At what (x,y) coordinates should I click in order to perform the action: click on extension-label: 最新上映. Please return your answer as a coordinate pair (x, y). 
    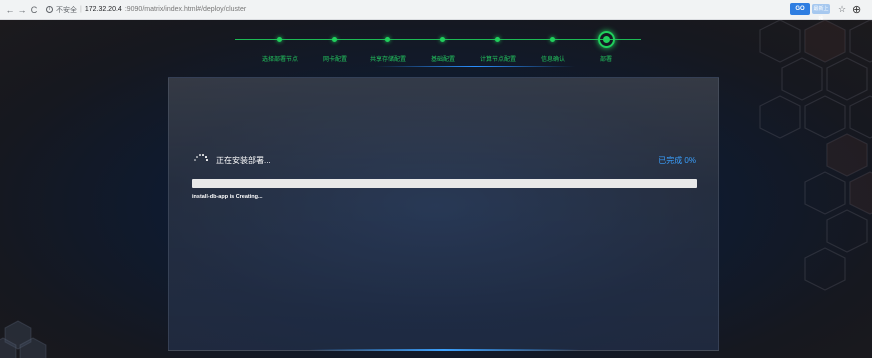
    Looking at the image, I should click on (821, 13).